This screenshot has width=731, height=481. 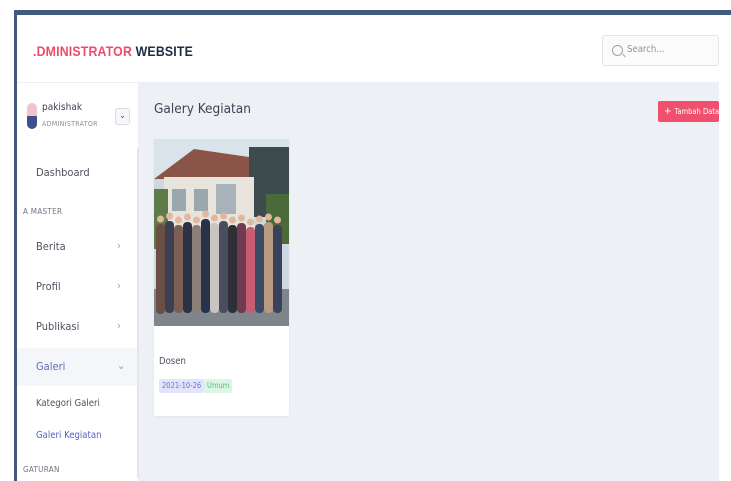 I want to click on add-data-button: + Tambah Data, so click(x=688, y=111).